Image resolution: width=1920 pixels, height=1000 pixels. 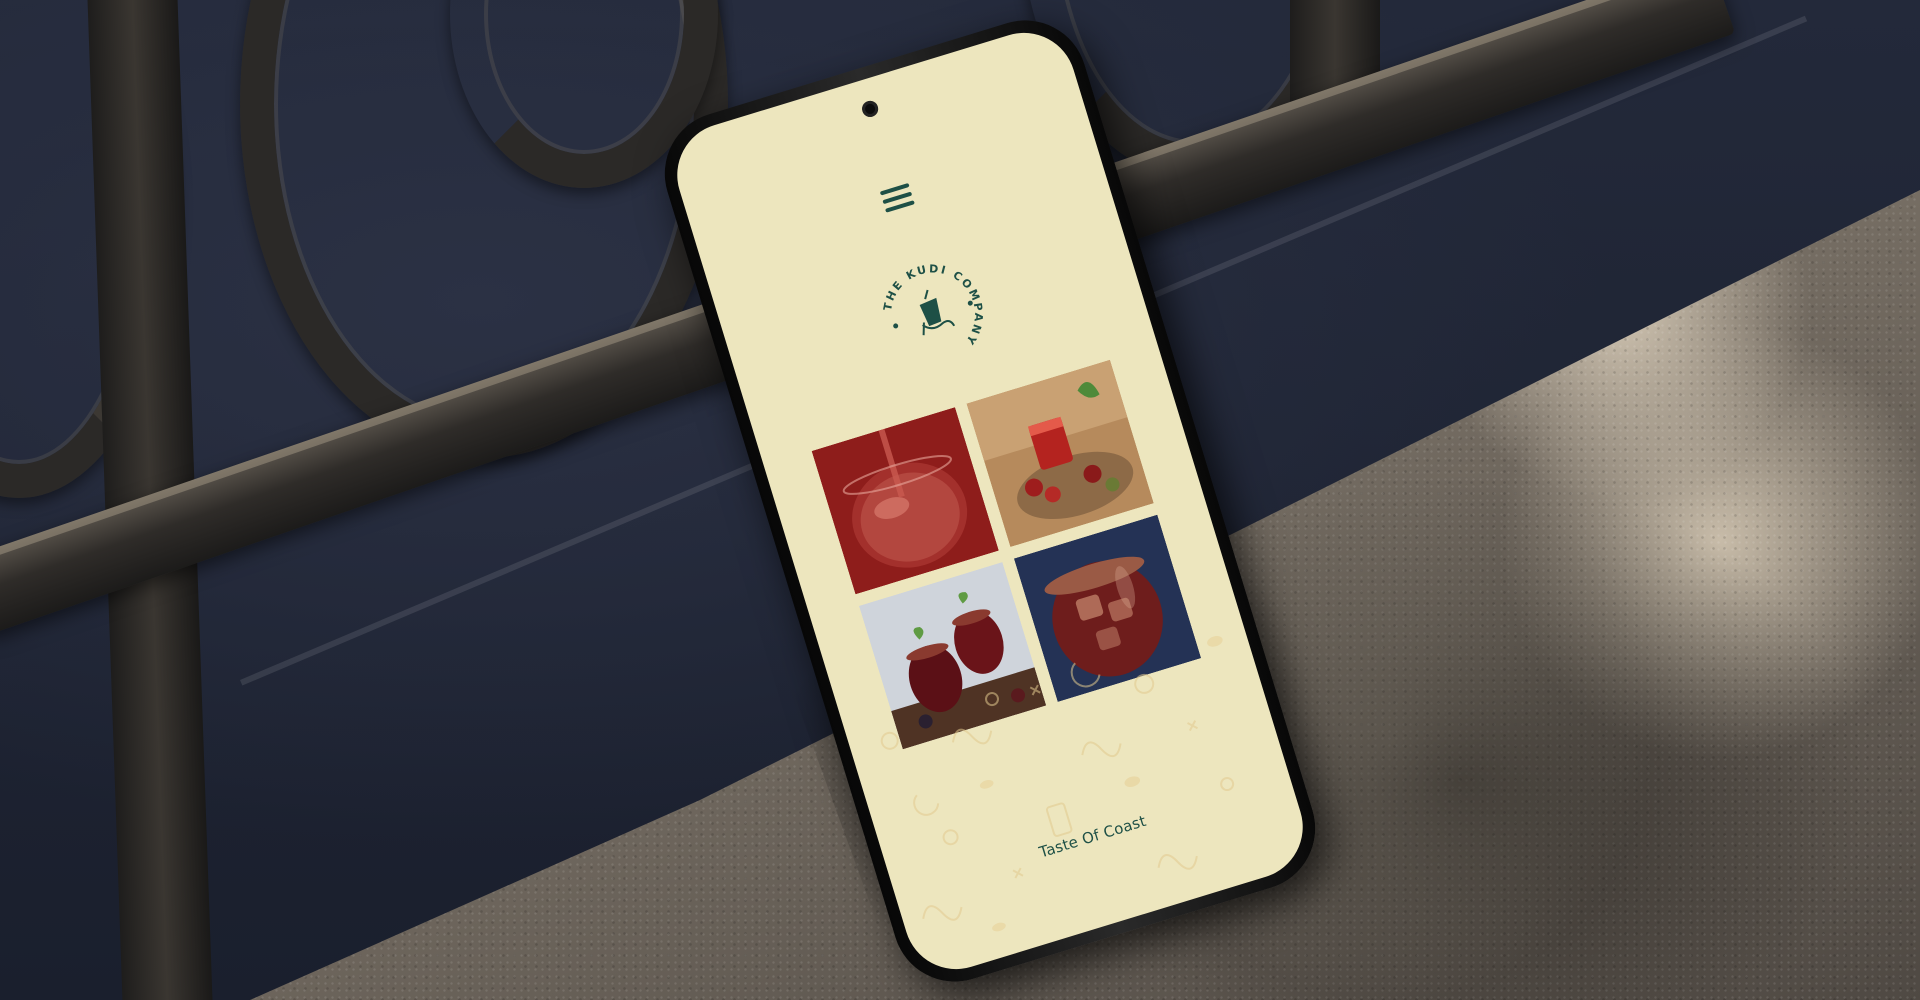 I want to click on hamburger-menu-icon, so click(x=897, y=198).